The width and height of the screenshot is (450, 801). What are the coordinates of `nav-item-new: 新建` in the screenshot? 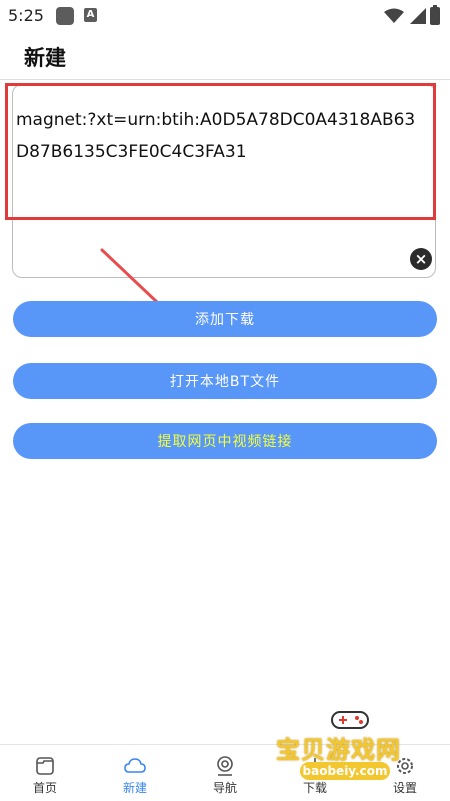 It's located at (135, 773).